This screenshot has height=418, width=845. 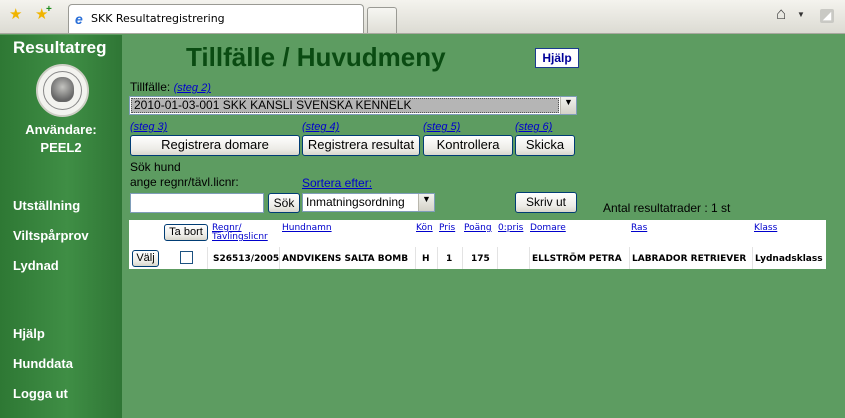 What do you see at coordinates (639, 228) in the screenshot?
I see `header-breed: Ras` at bounding box center [639, 228].